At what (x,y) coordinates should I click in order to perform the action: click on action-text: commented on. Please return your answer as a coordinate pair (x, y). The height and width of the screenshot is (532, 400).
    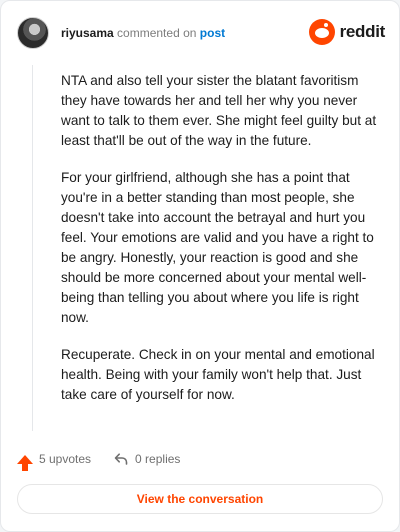
    Looking at the image, I should click on (157, 33).